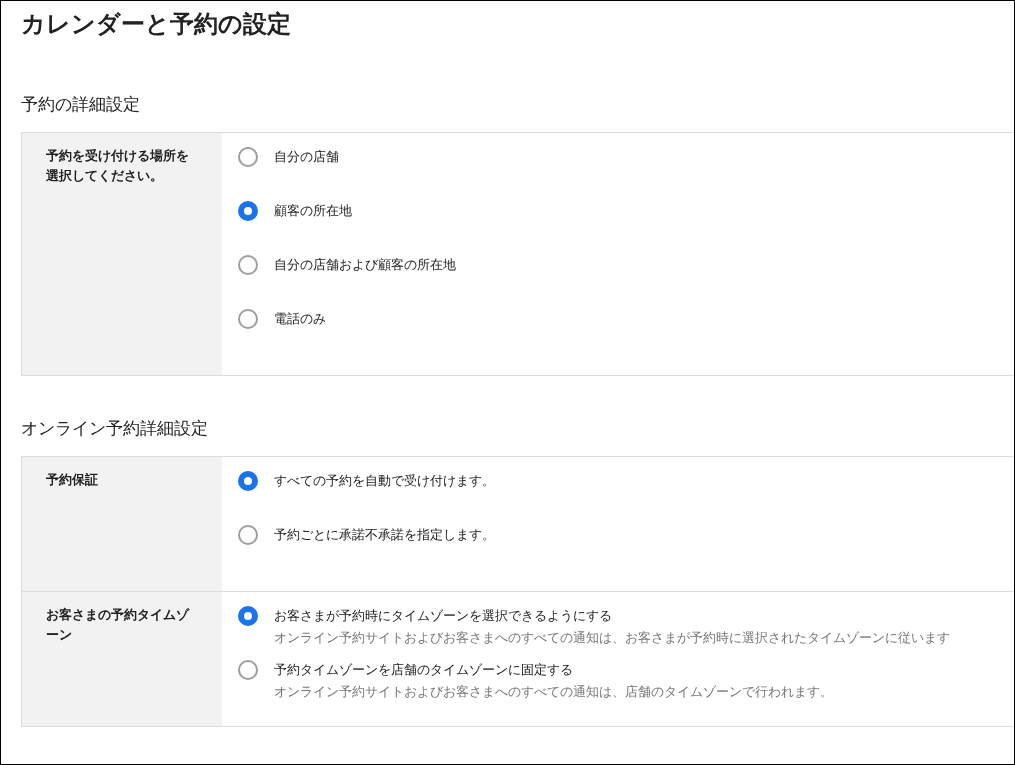  Describe the element at coordinates (553, 692) in the screenshot. I see `option-description: オンライン予約サイトおよびお客さまへのすべての通知は、店舗のタイムゾーンで行われます。` at that location.